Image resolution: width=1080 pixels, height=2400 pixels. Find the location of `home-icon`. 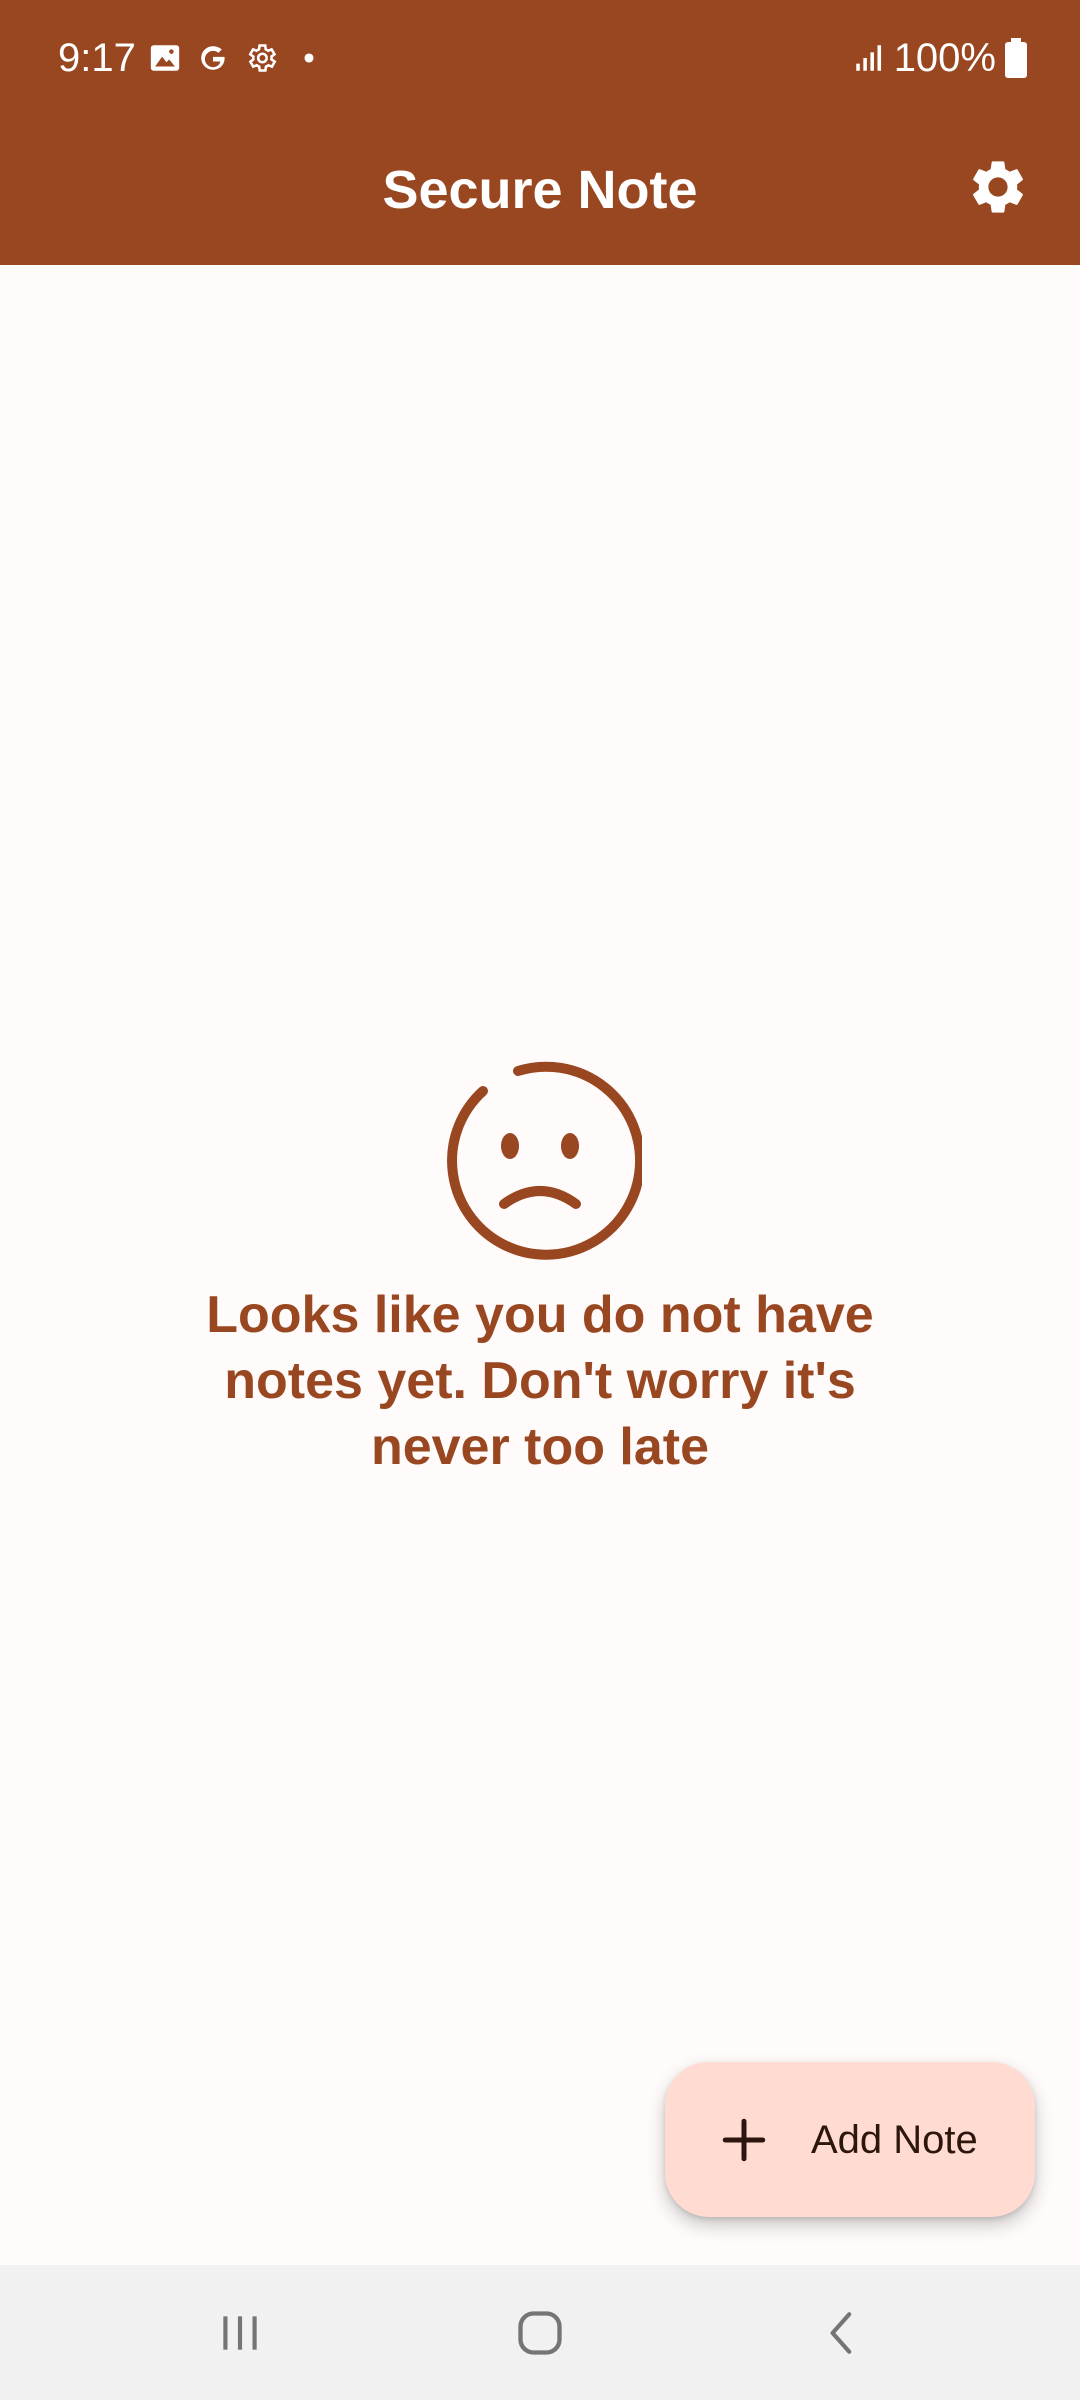

home-icon is located at coordinates (540, 2332).